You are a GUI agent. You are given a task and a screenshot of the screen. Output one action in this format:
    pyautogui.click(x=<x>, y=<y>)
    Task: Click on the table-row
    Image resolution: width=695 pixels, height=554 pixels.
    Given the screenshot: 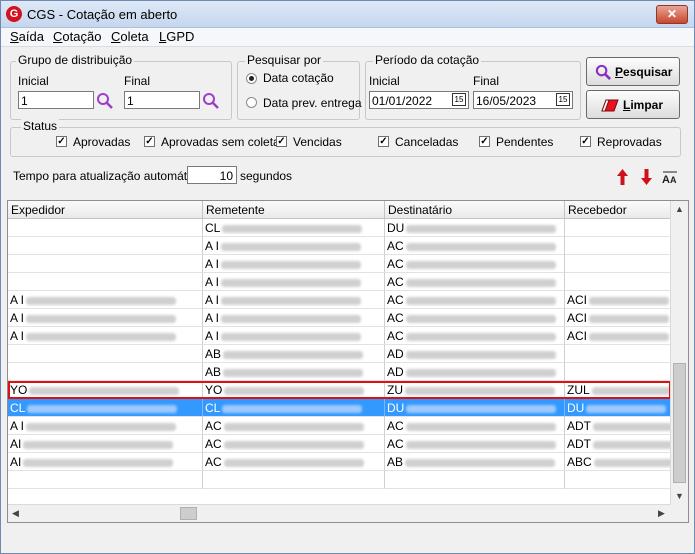 What is the action you would take?
    pyautogui.click(x=339, y=480)
    